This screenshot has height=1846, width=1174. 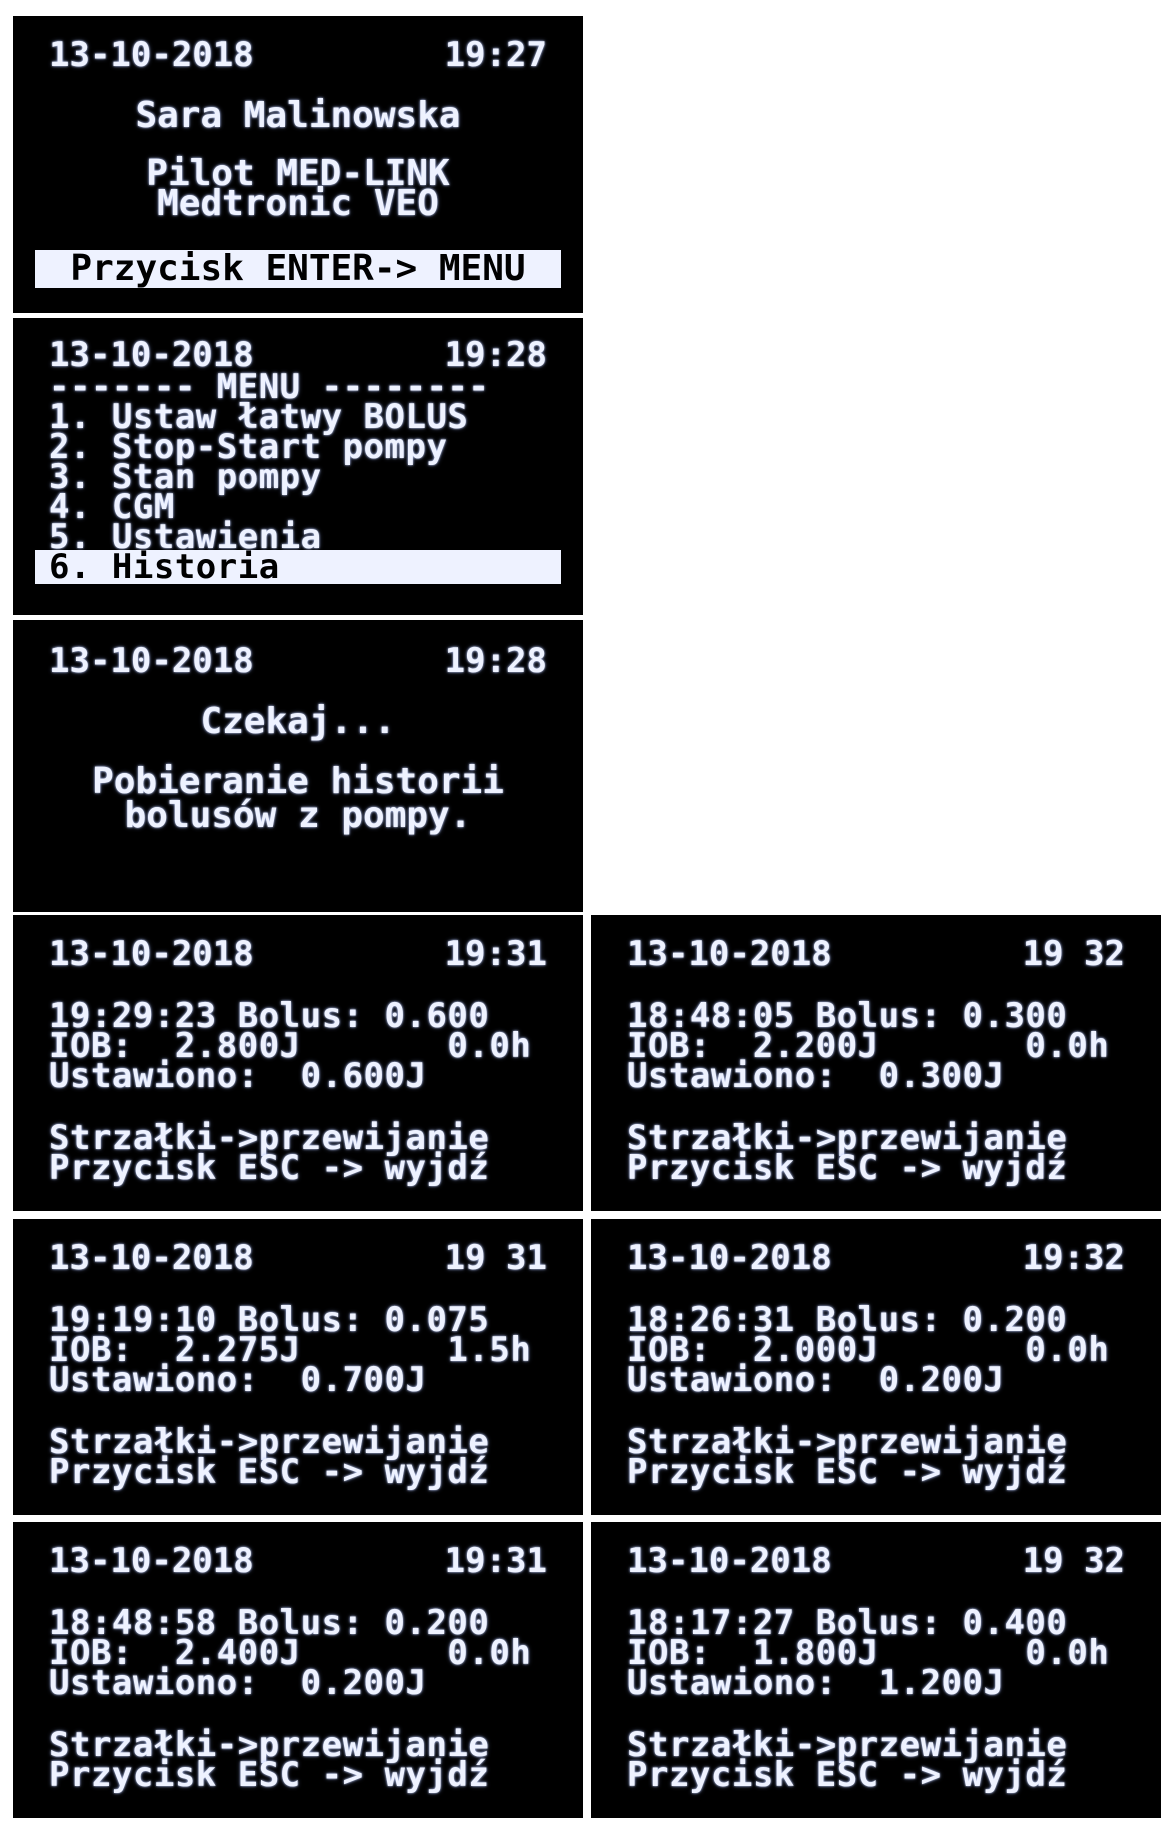 I want to click on set-amount-line: Ustawiono: 0.300J, so click(x=816, y=1076).